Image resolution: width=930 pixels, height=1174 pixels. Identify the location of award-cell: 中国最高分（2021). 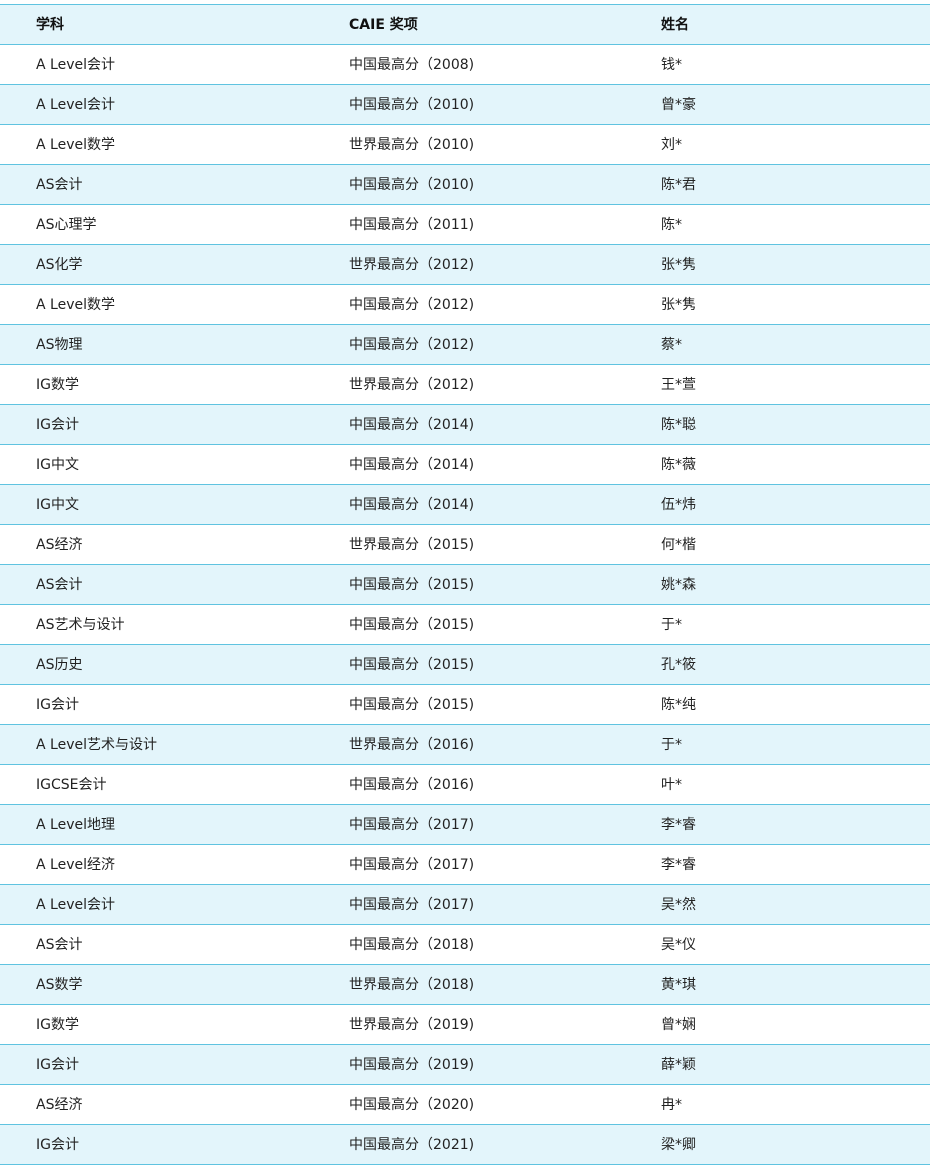
(469, 1144).